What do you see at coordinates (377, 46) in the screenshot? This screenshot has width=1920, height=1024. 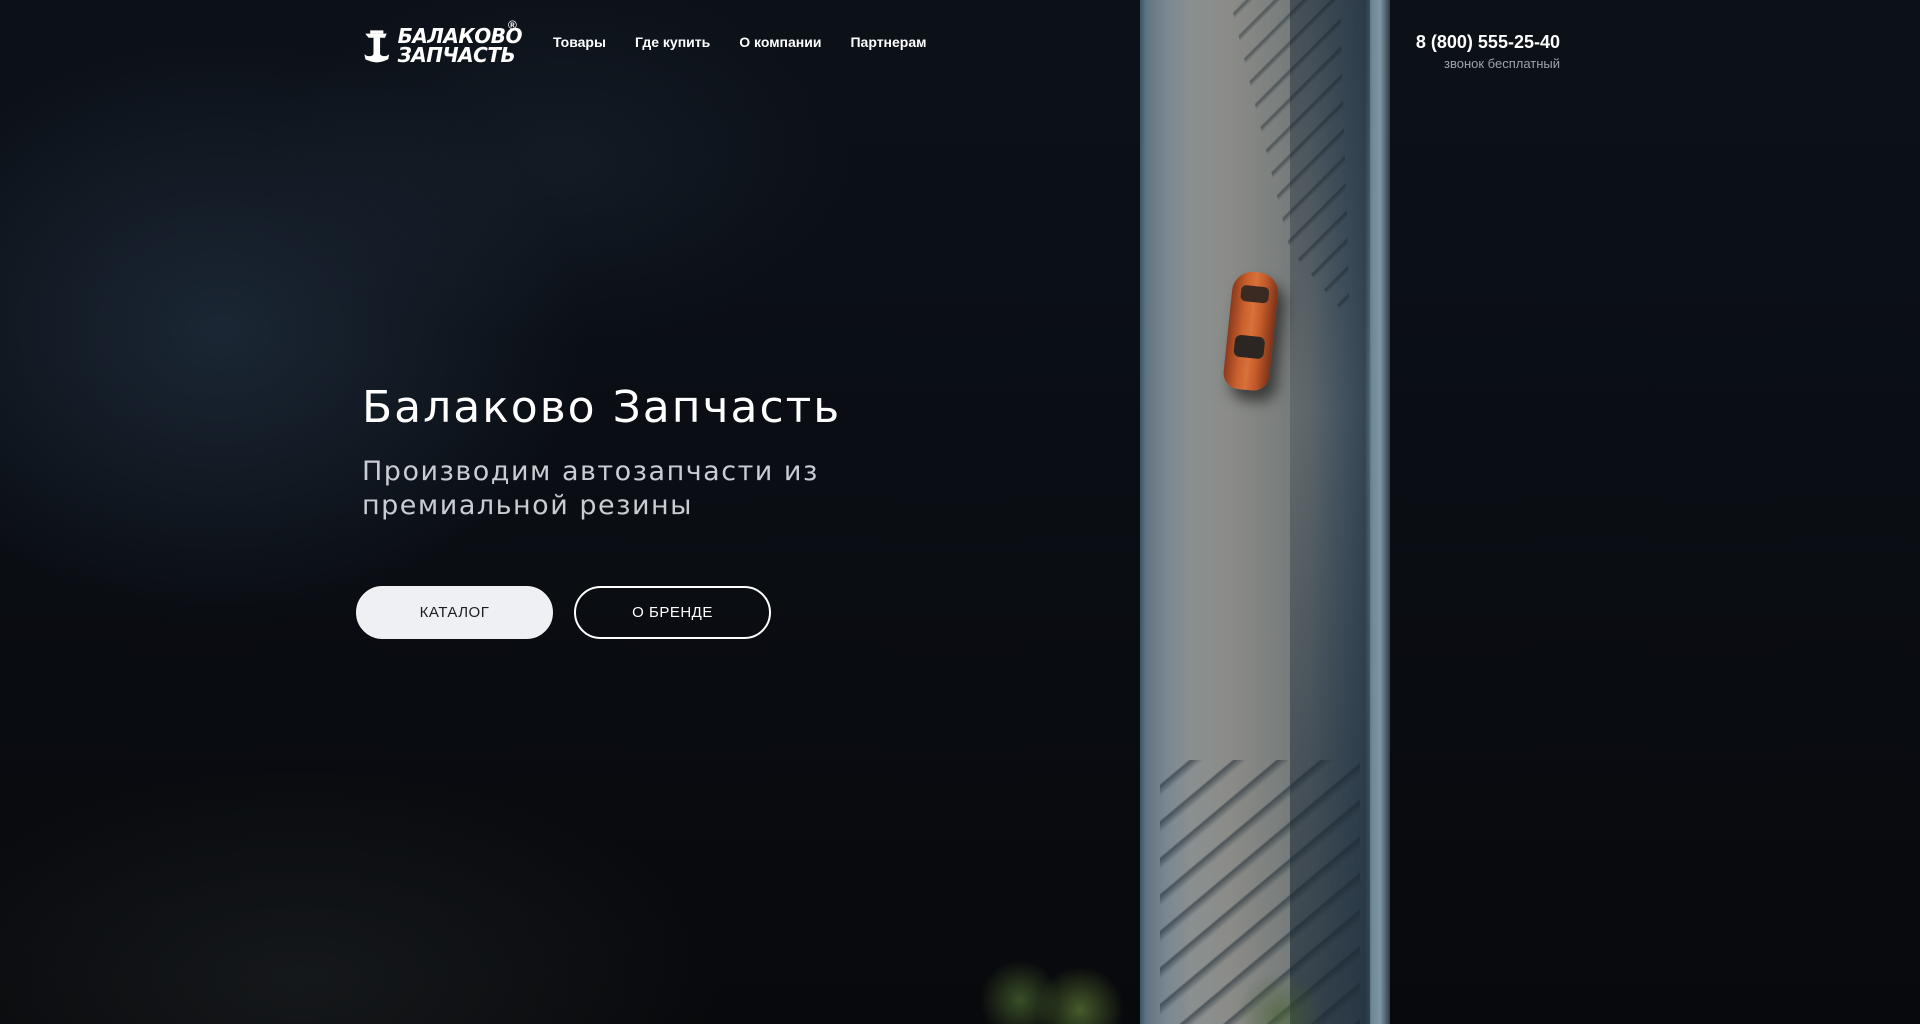 I see `ship-anchor-icon` at bounding box center [377, 46].